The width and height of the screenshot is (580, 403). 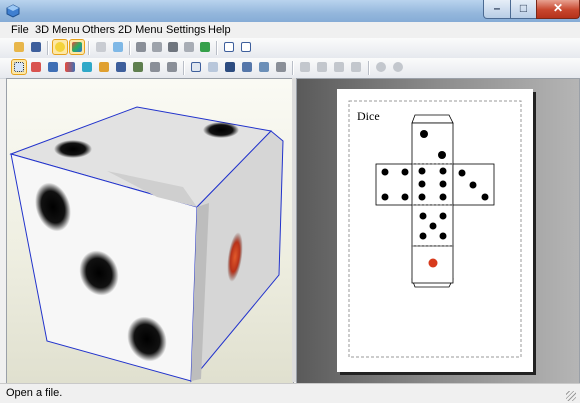 I want to click on print-icon, so click(x=281, y=67).